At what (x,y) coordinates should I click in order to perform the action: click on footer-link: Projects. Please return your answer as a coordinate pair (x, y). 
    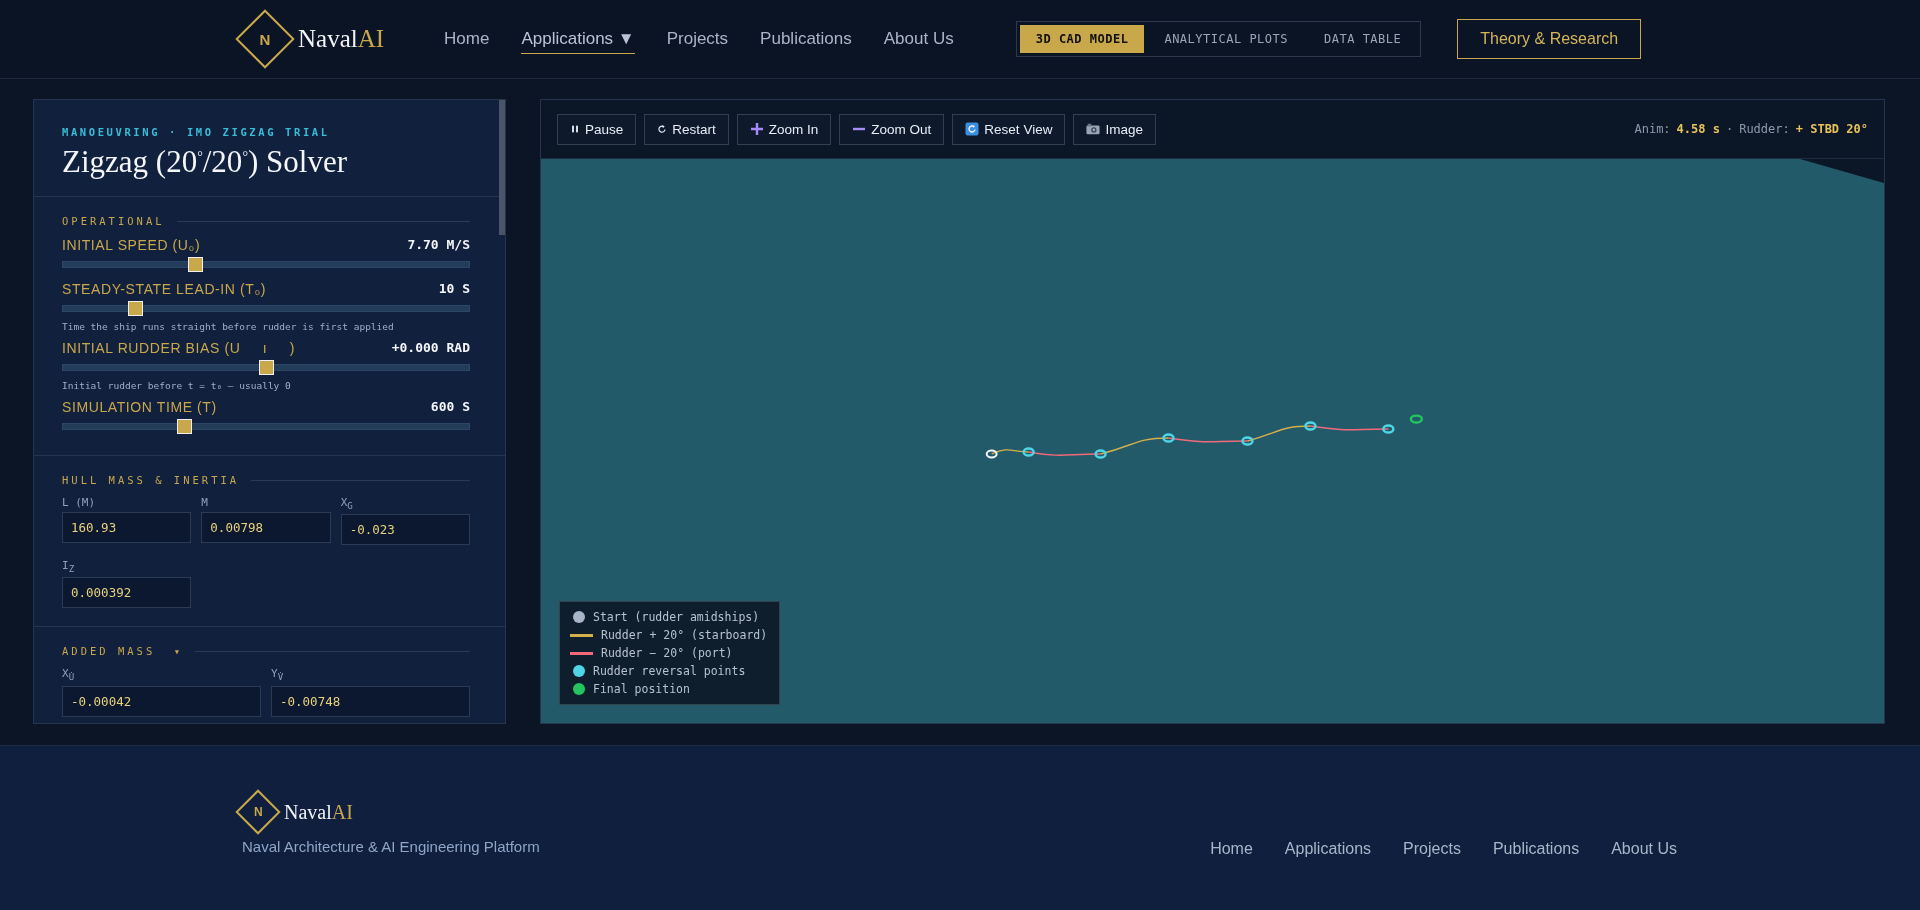
    Looking at the image, I should click on (1432, 849).